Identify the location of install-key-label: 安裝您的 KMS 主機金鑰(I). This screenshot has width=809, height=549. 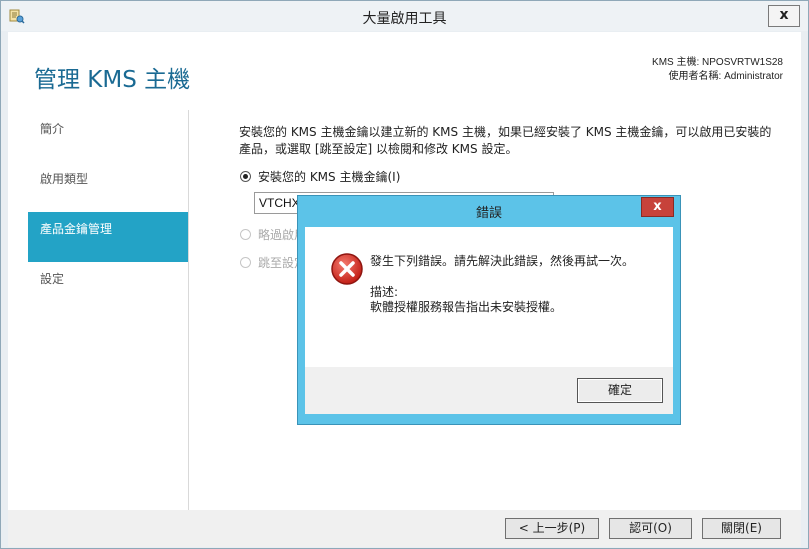
(329, 177).